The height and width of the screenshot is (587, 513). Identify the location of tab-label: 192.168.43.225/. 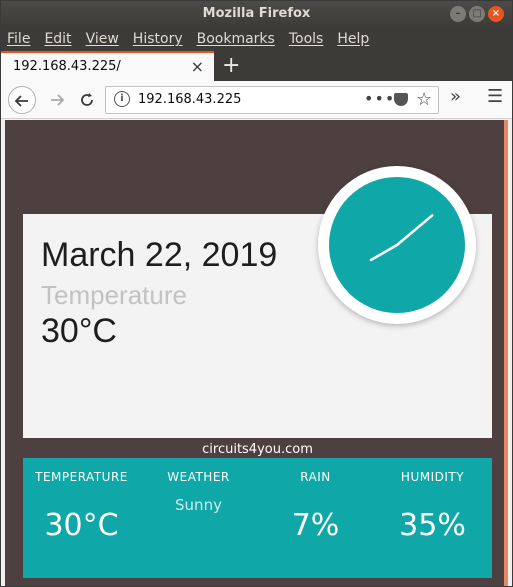
(67, 66).